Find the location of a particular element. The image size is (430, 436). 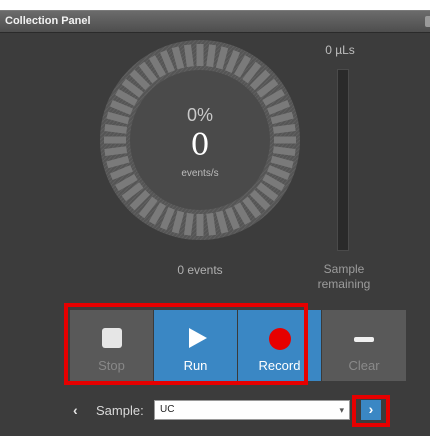

record-button: Record is located at coordinates (280, 345).